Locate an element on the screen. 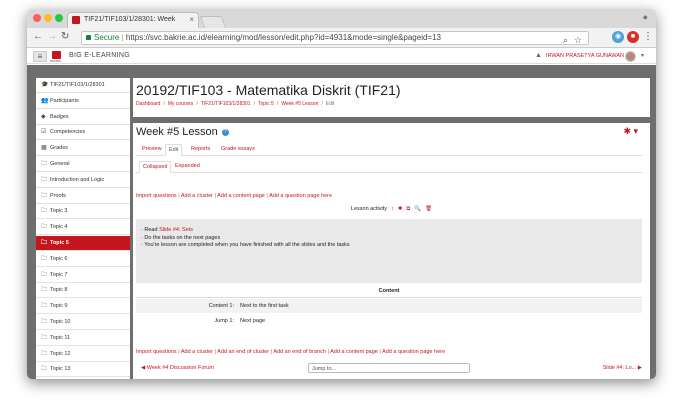 The image size is (683, 415). minimize-window-icon is located at coordinates (48, 18).